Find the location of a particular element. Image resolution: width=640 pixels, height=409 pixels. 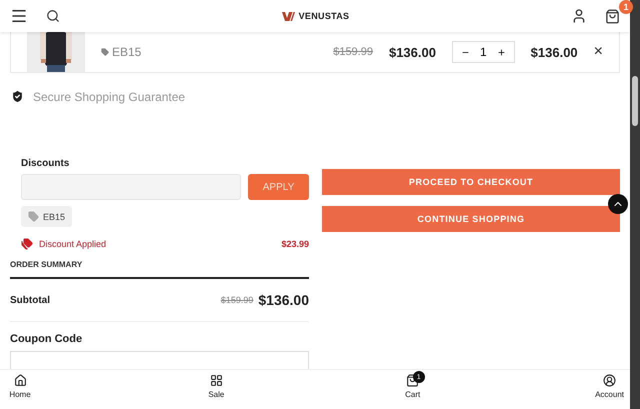

coupon-code-label: Coupon Code is located at coordinates (47, 339).